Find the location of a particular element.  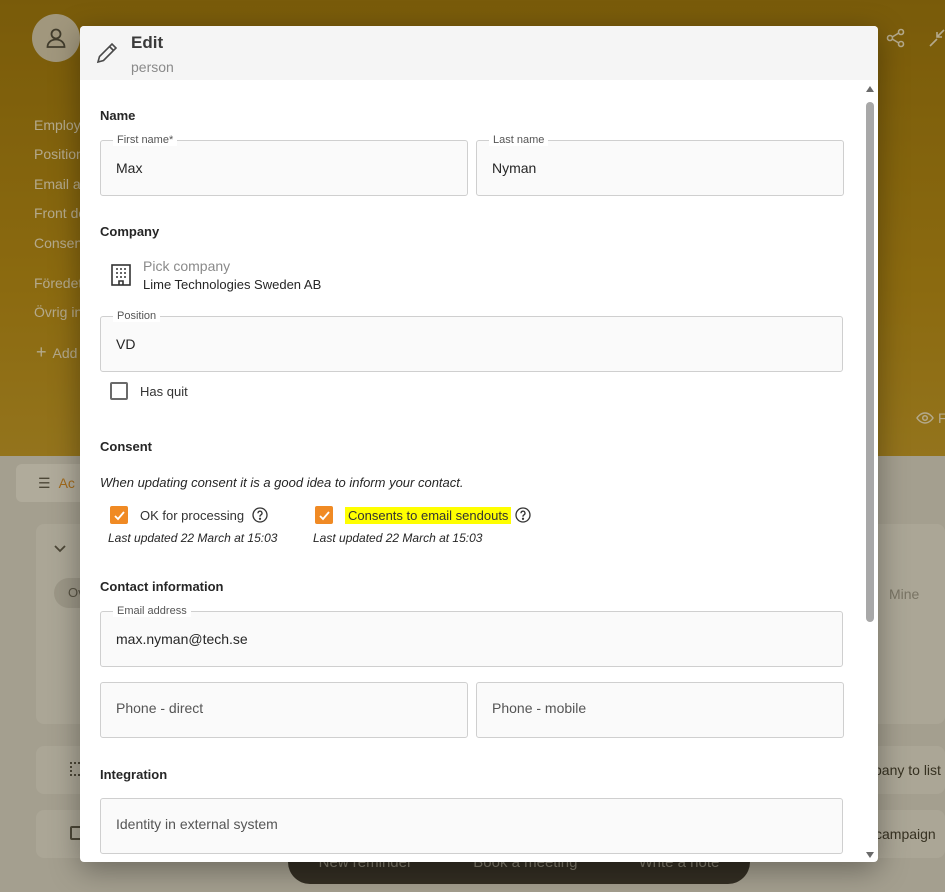

email-label: Email address is located at coordinates (152, 611).